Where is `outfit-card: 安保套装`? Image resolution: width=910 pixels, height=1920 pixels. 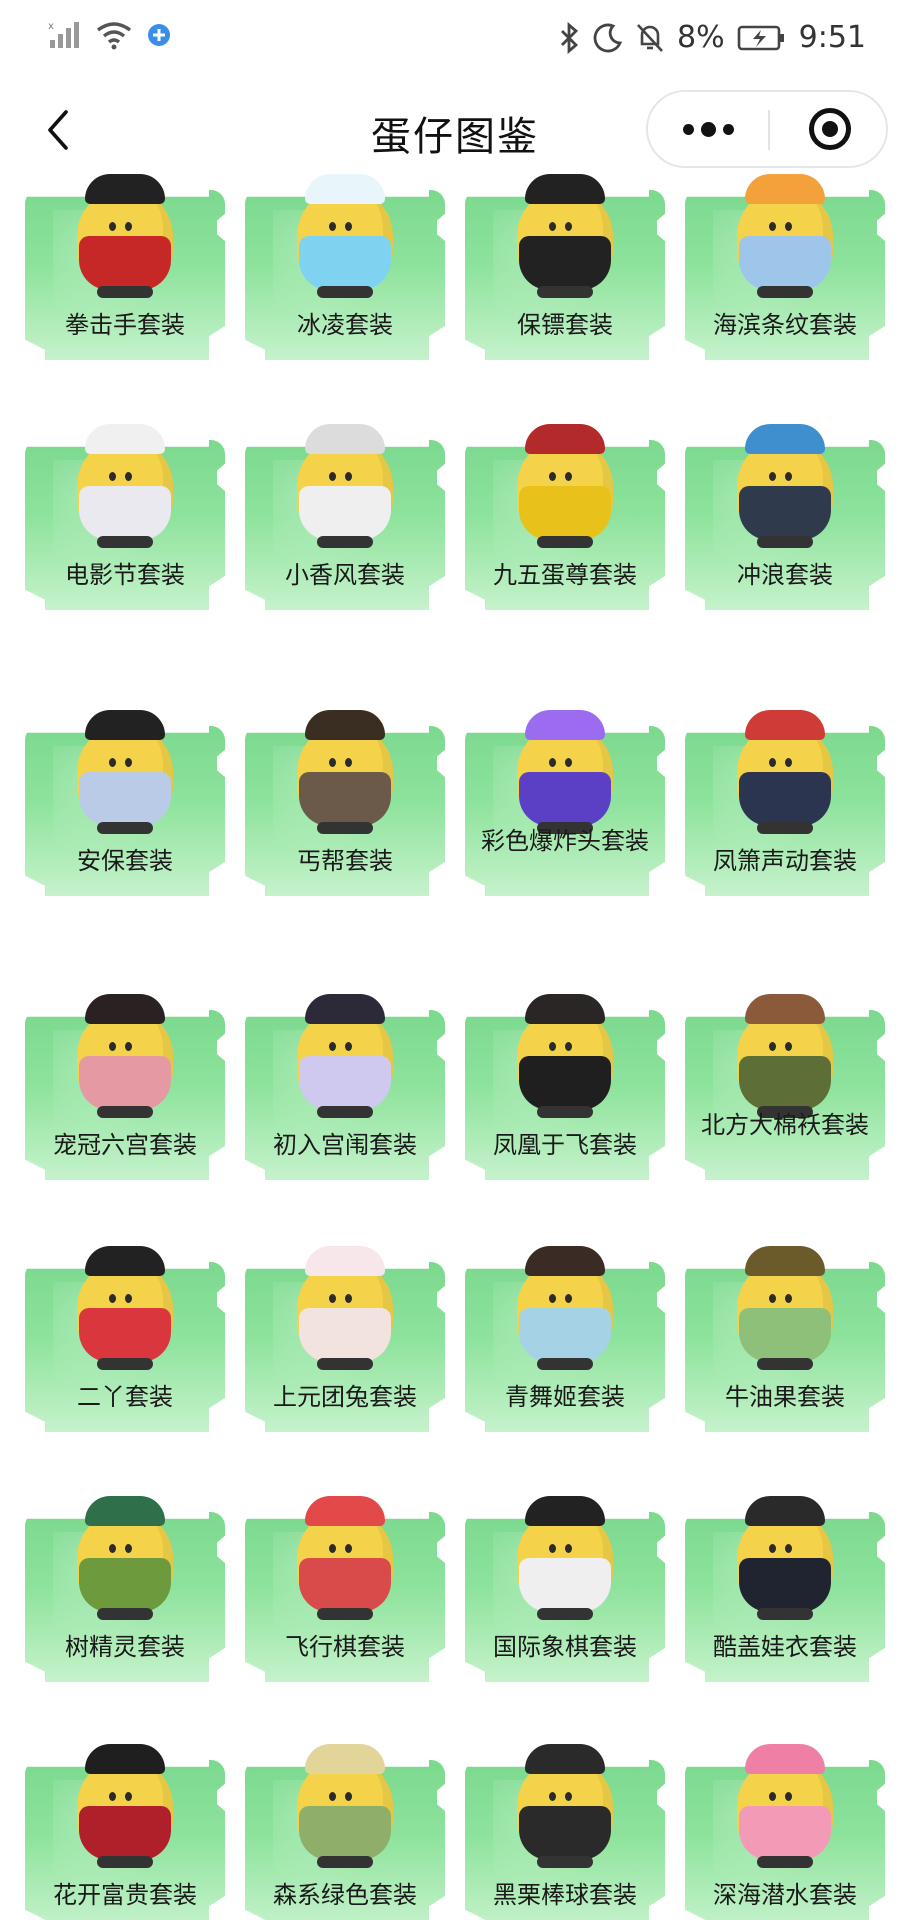 outfit-card: 安保套装 is located at coordinates (125, 803).